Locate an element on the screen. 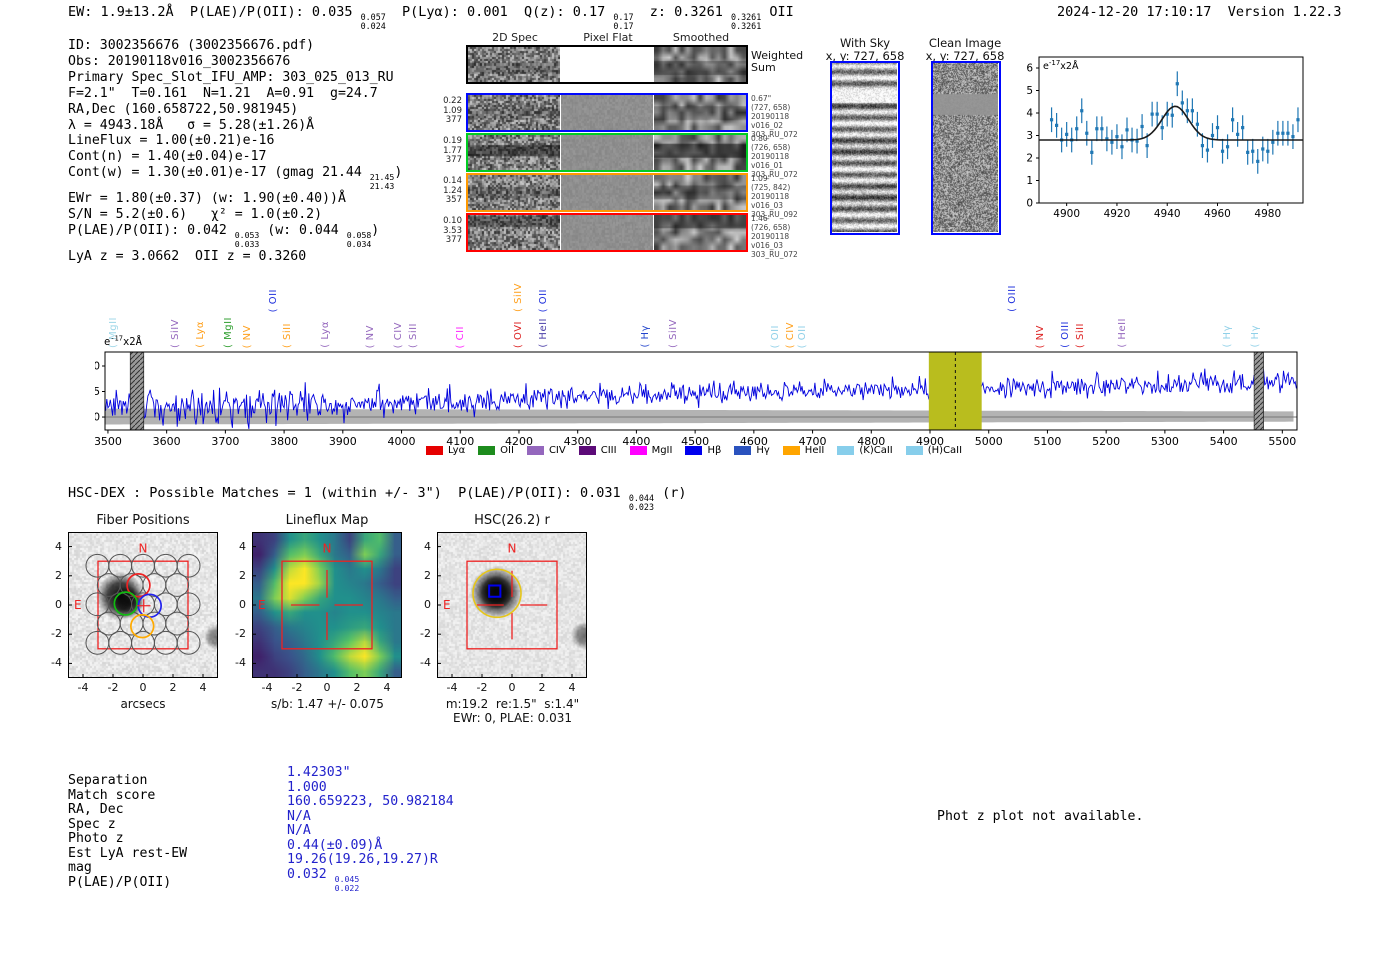 The width and height of the screenshot is (1400, 953). fiber-positions-overlay: NE is located at coordinates (143, 605).